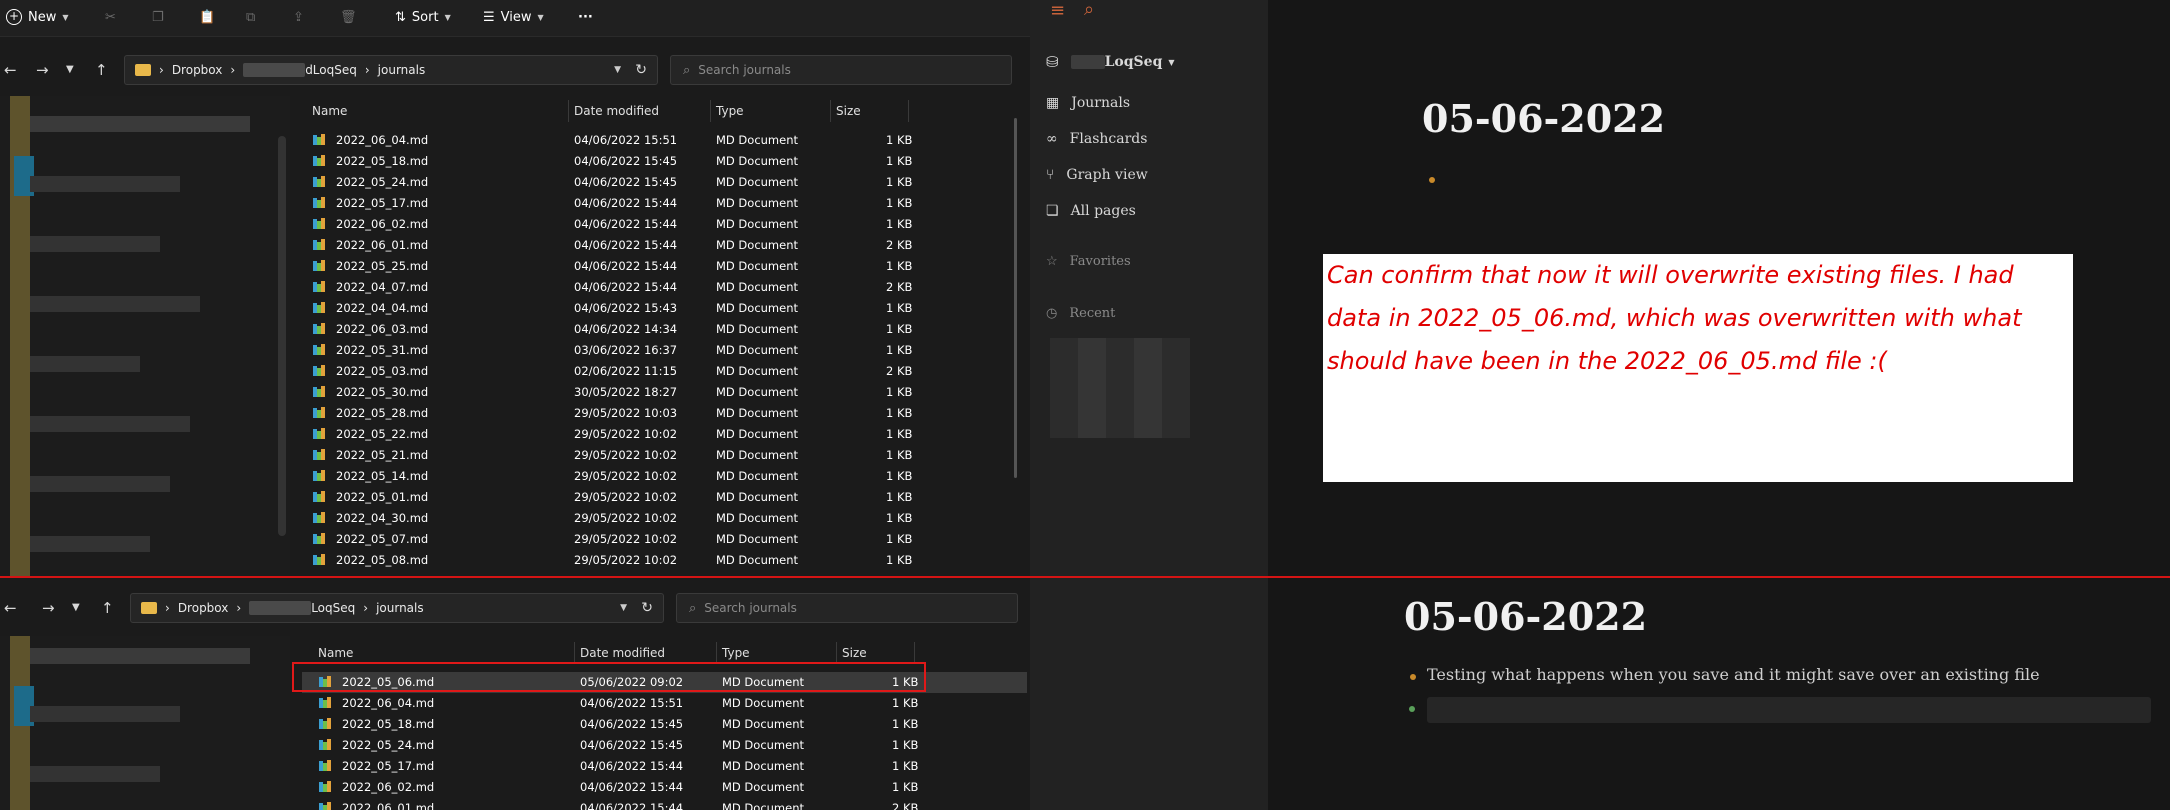  What do you see at coordinates (207, 17) in the screenshot?
I see `paste-button: 📋` at bounding box center [207, 17].